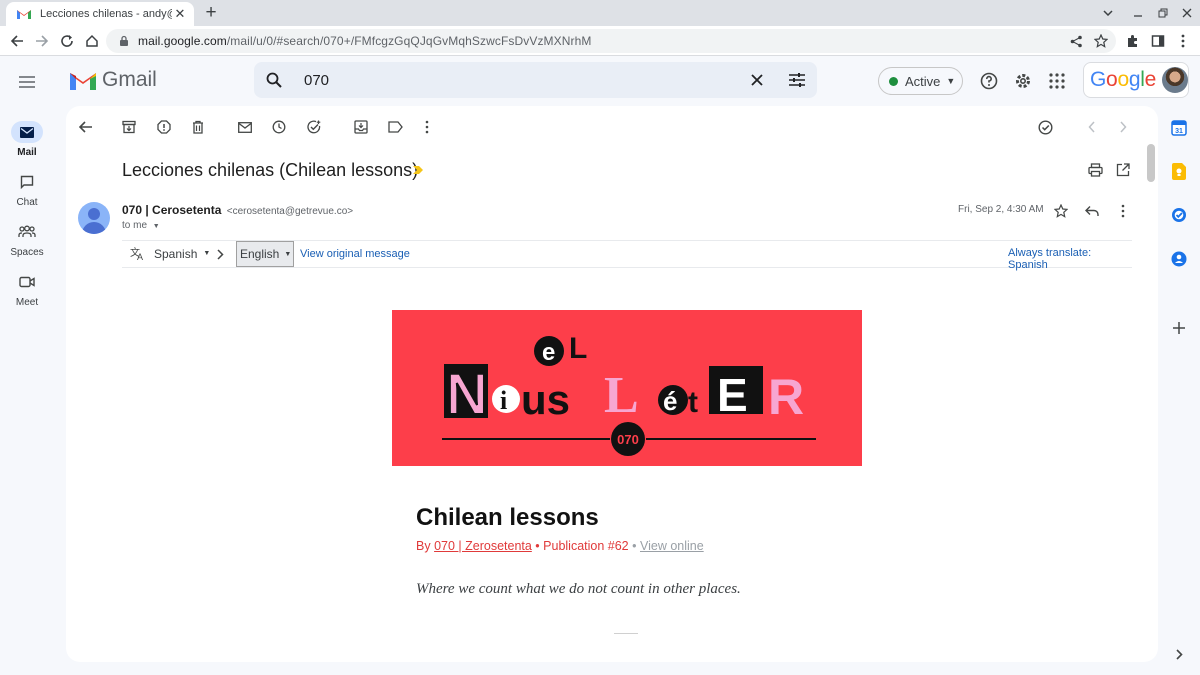  Describe the element at coordinates (129, 127) in the screenshot. I see `archive-icon` at that location.